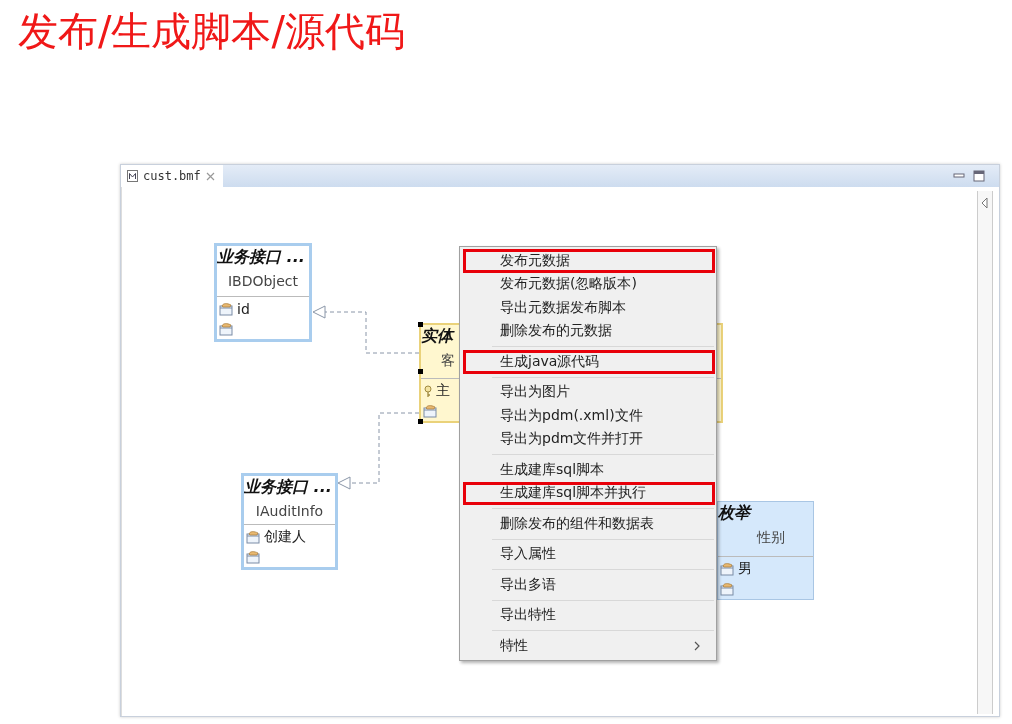  Describe the element at coordinates (589, 308) in the screenshot. I see `menu-item: 导出元数据发布脚本` at that location.